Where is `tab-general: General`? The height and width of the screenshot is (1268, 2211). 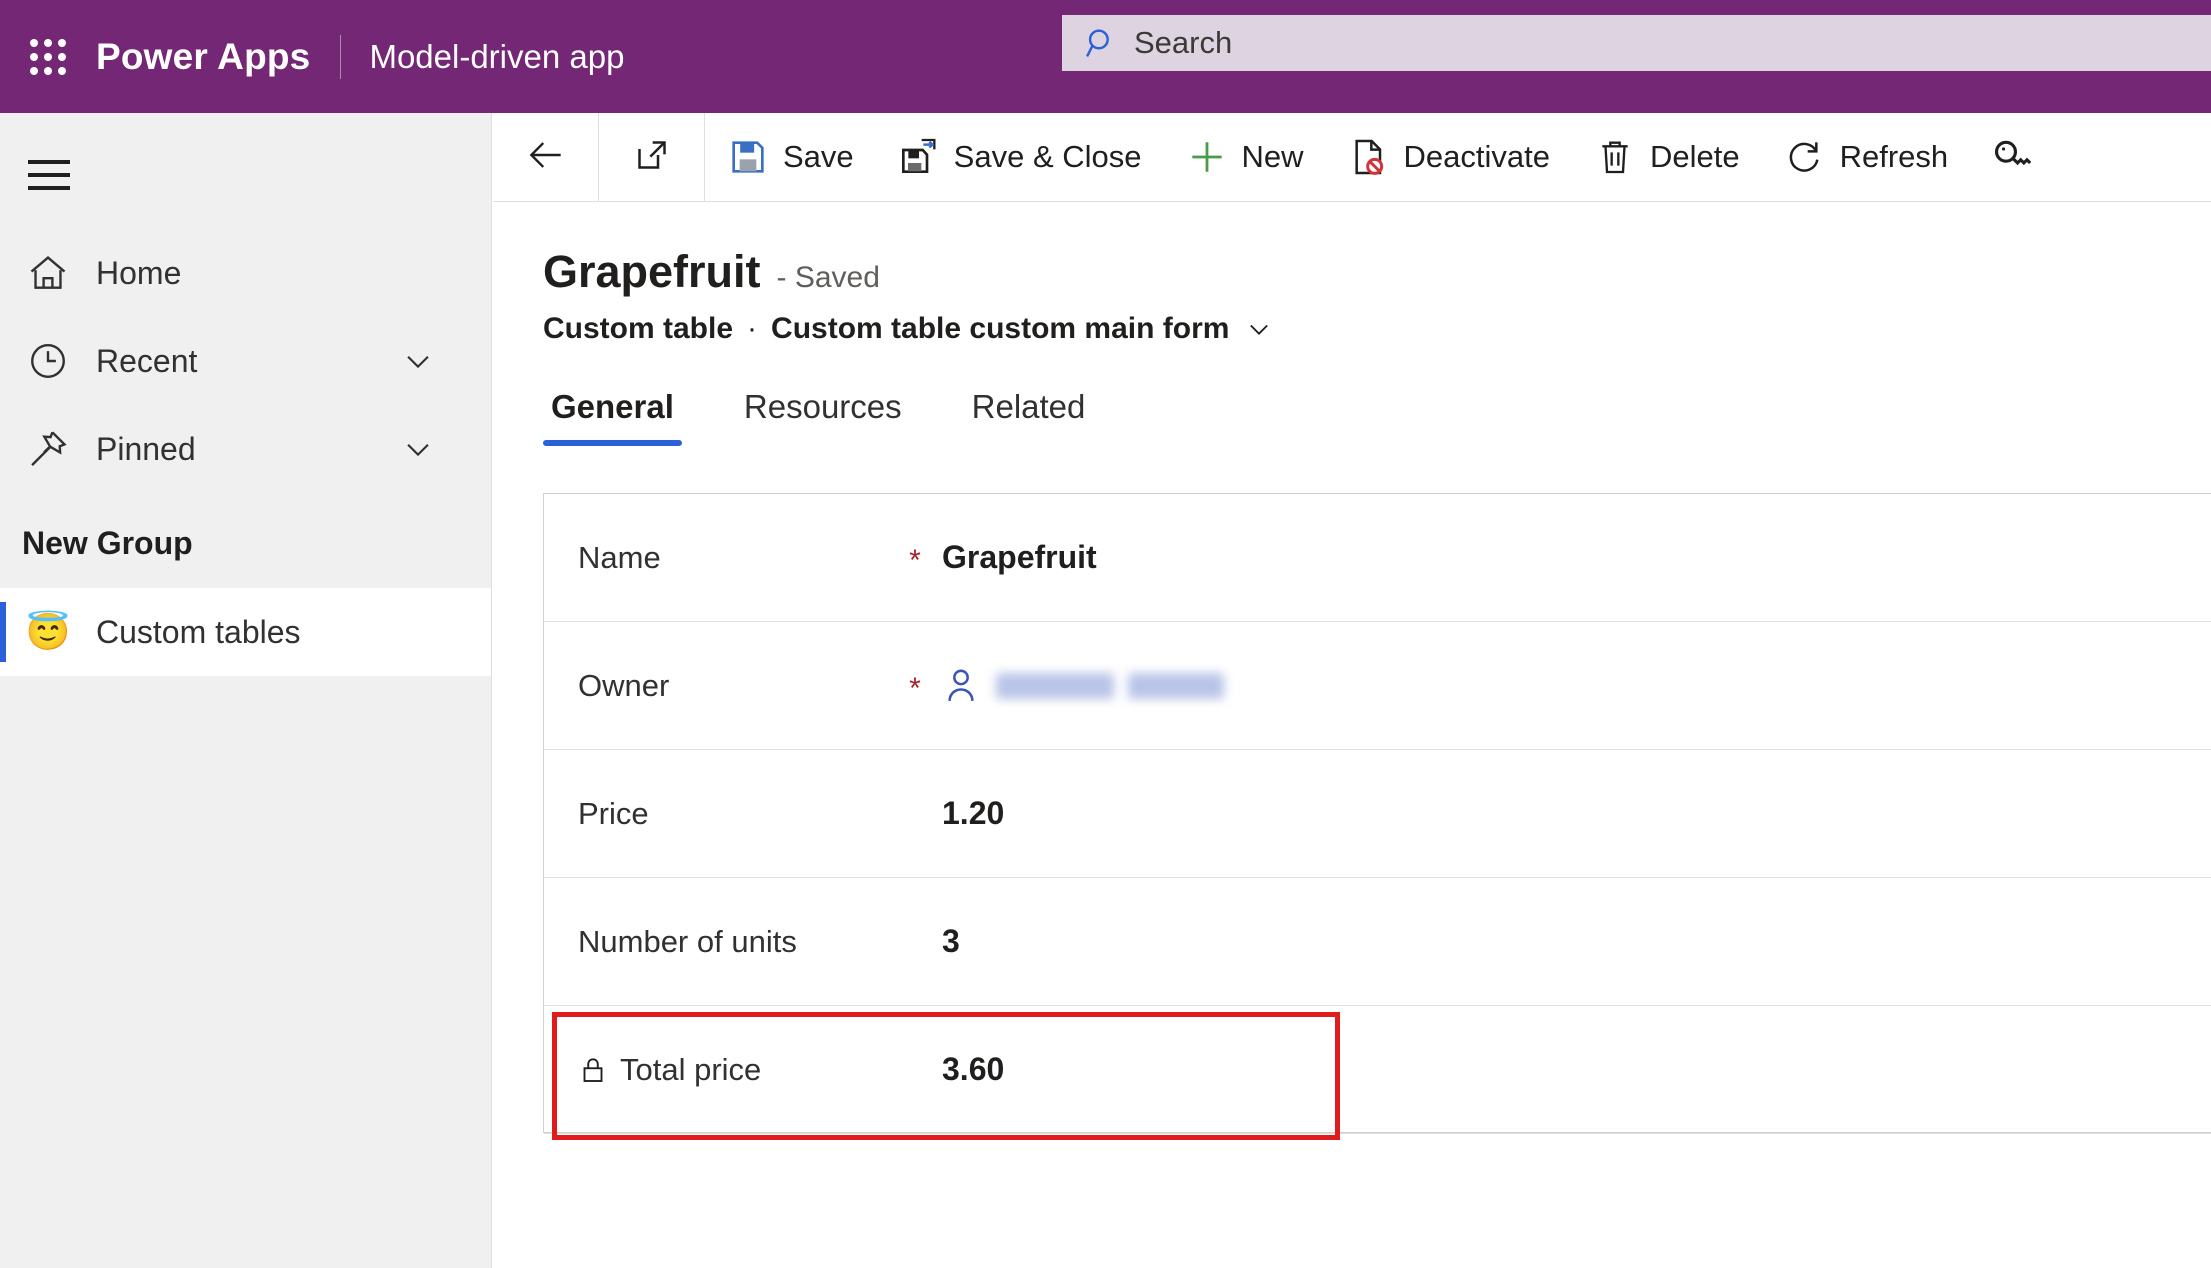
tab-general: General is located at coordinates (612, 417).